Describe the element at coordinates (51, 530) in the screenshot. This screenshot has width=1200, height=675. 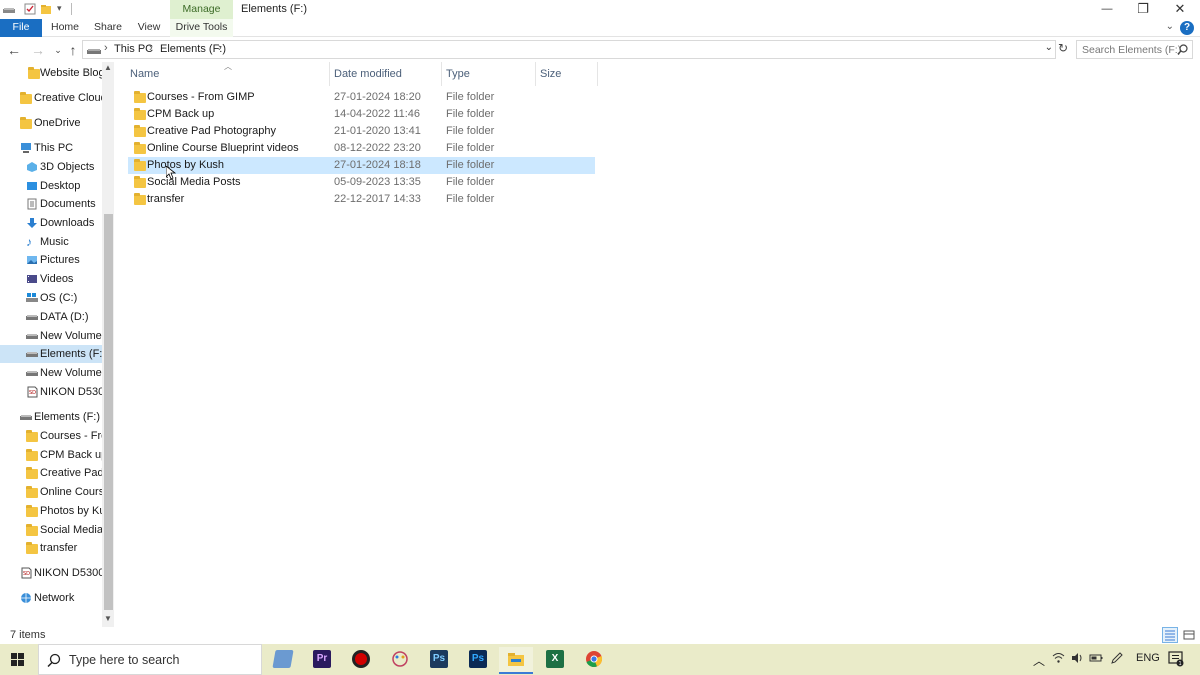
I see `nav-item-social-media: Social Media P` at that location.